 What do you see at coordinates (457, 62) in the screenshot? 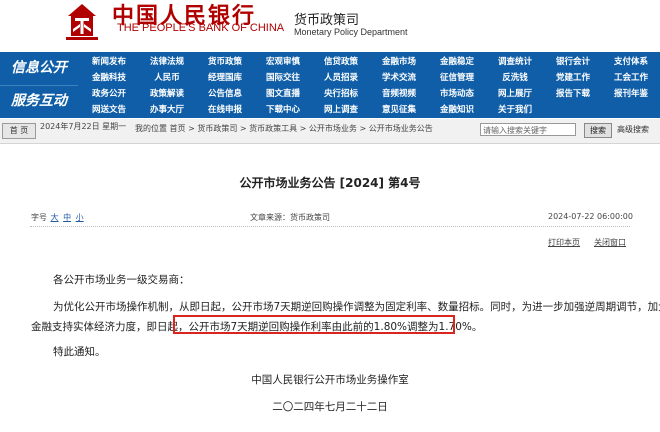
I see `nav-item: 金融稳定` at bounding box center [457, 62].